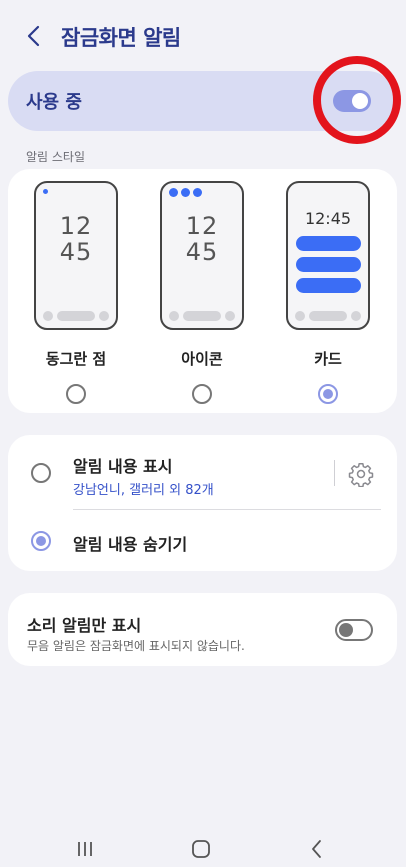  Describe the element at coordinates (203, 36) in the screenshot. I see `app-header: 잠금화면 알림` at that location.